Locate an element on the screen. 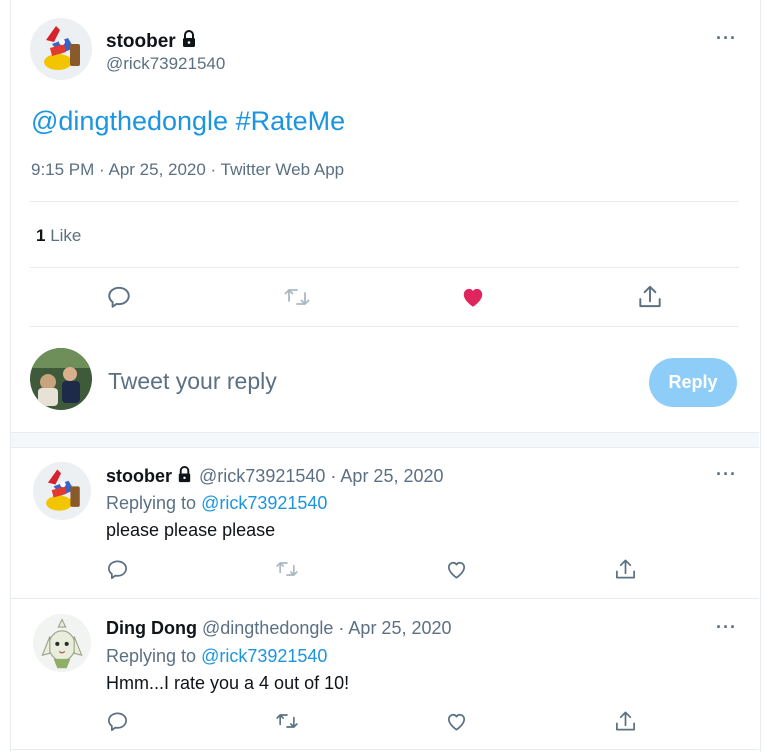  reply-header: Ding Dong @dingthedongle · Apr 25, 2020 is located at coordinates (279, 628).